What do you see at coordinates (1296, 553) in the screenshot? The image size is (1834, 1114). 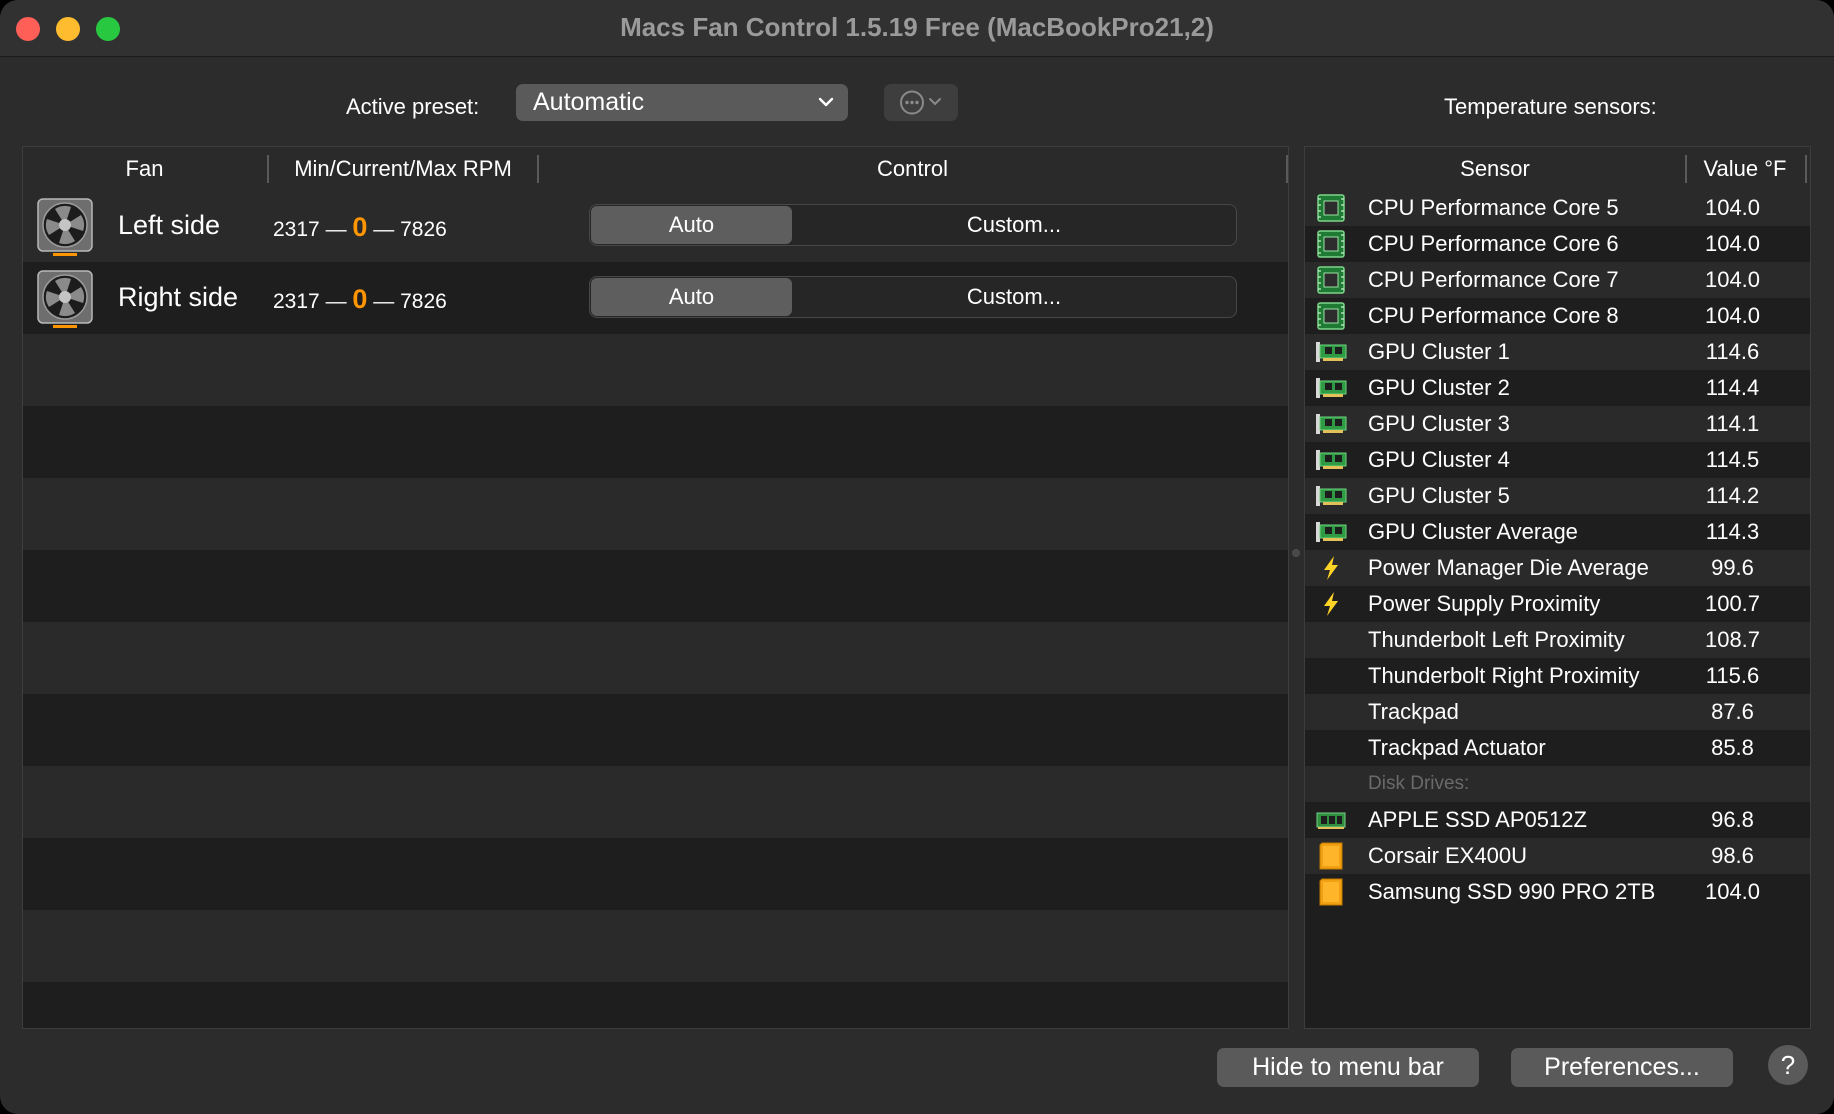 I see `split-view-divider` at bounding box center [1296, 553].